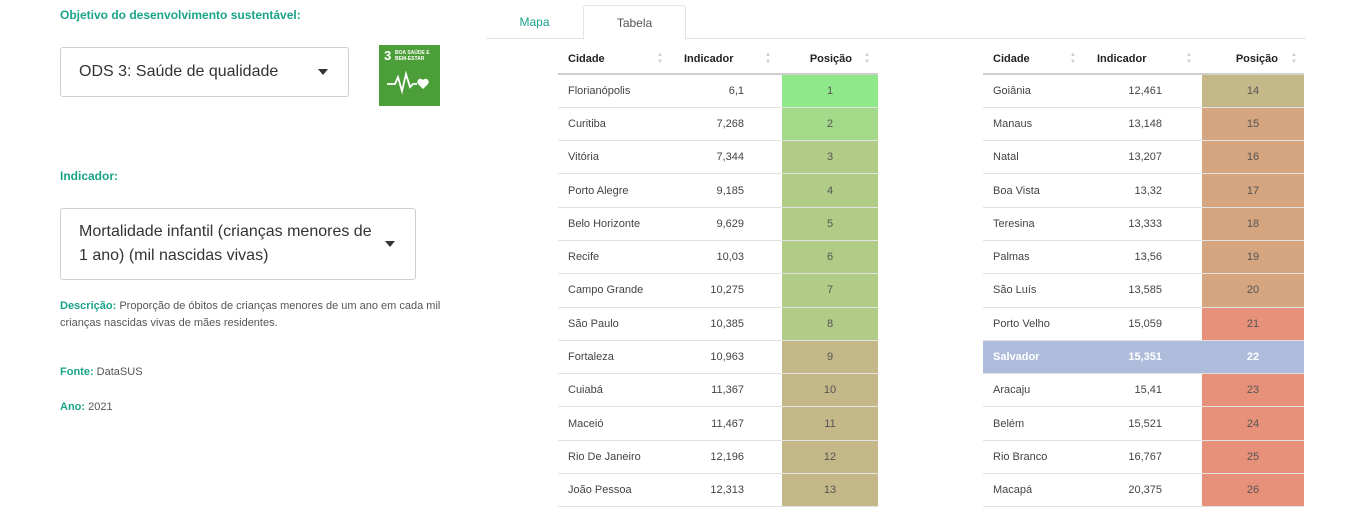 This screenshot has width=1349, height=523. I want to click on table-row: Manaus 13,148 15, so click(1143, 124).